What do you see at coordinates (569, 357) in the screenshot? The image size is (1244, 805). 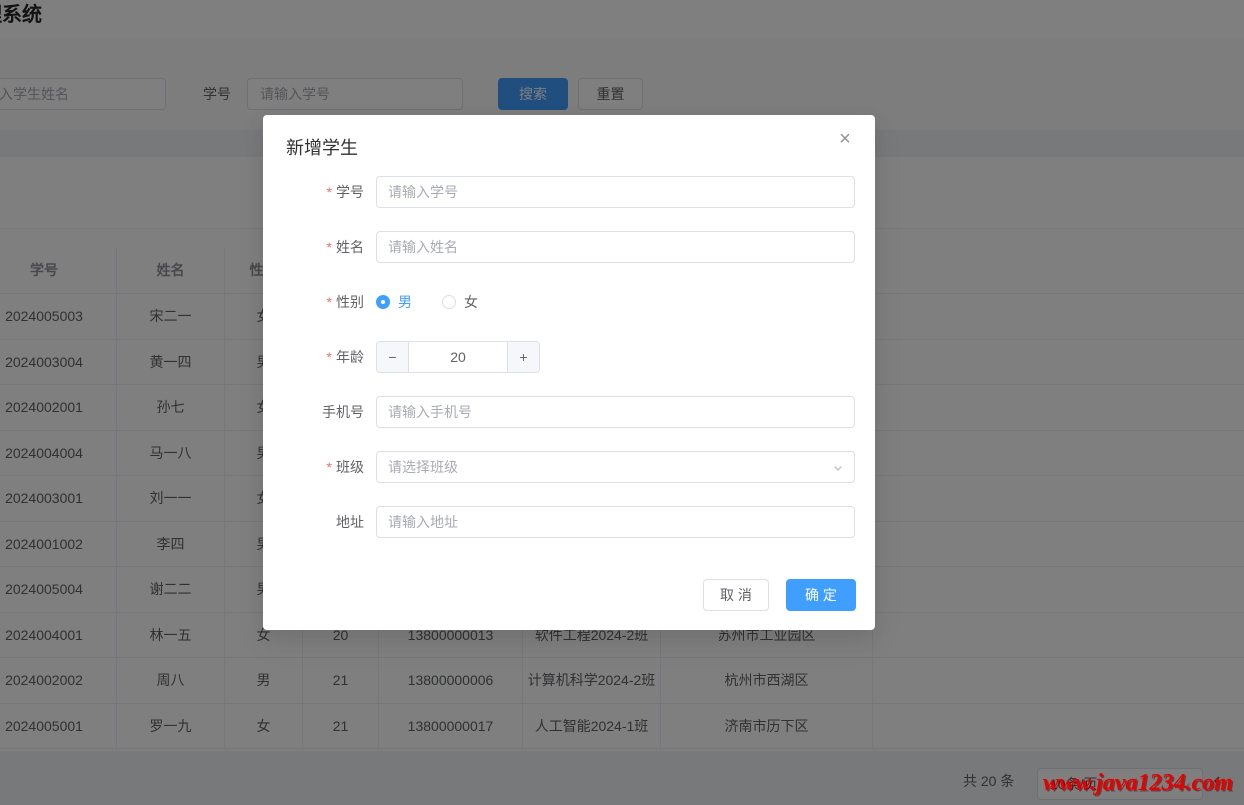 I see `form-row-age: * 年龄 − 20 +` at bounding box center [569, 357].